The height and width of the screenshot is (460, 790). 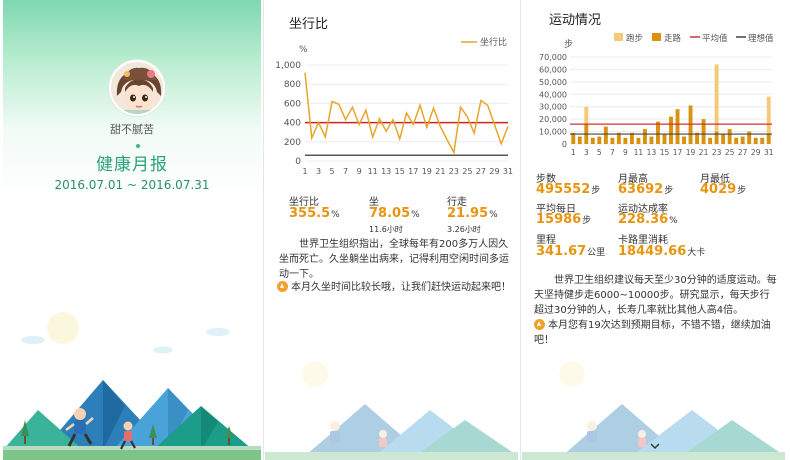 I want to click on stat-value-distance: 341.67公里, so click(x=571, y=251).